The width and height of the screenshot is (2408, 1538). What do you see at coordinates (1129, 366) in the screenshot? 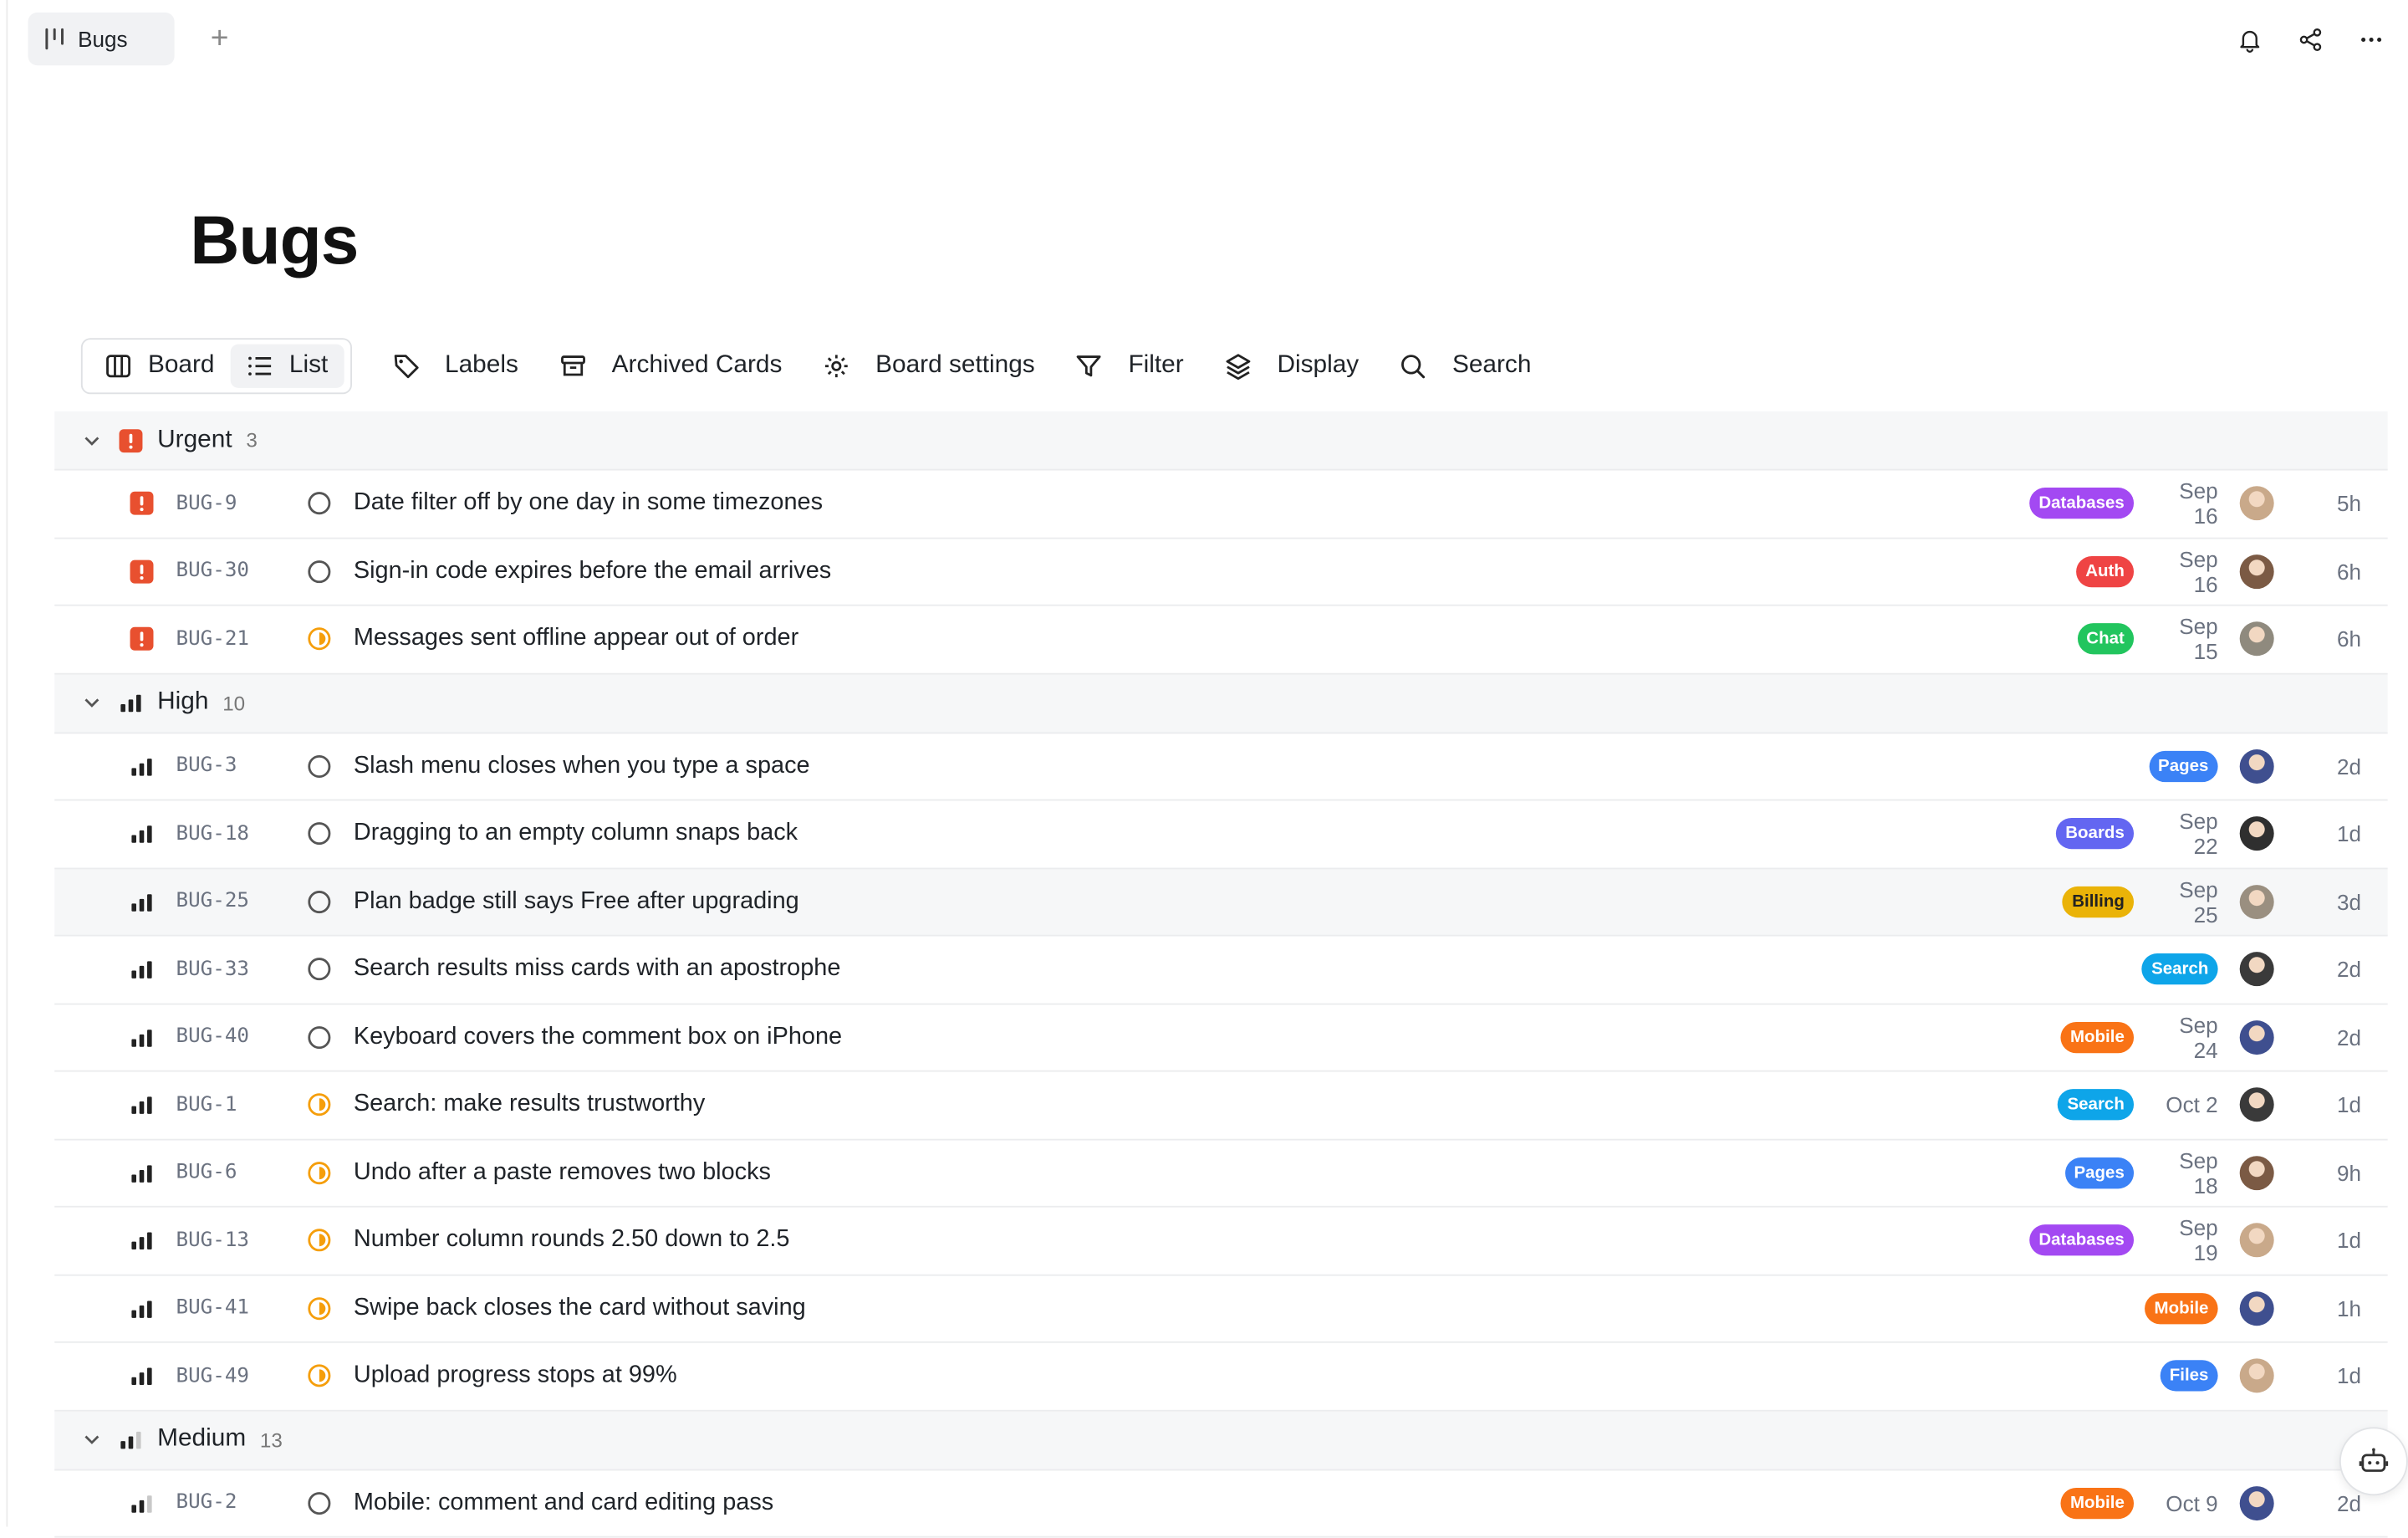
I see `filter-button: Filter` at bounding box center [1129, 366].